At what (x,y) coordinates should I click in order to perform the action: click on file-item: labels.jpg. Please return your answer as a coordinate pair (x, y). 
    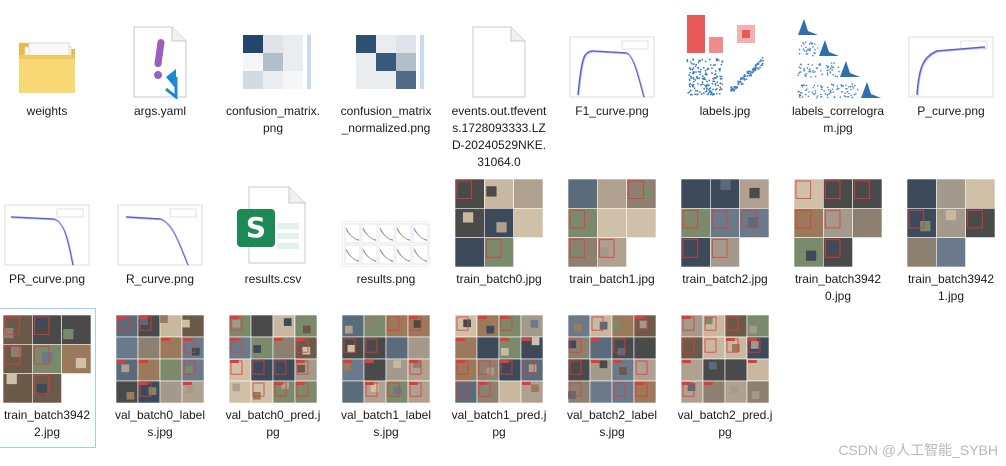
    Looking at the image, I should click on (724, 74).